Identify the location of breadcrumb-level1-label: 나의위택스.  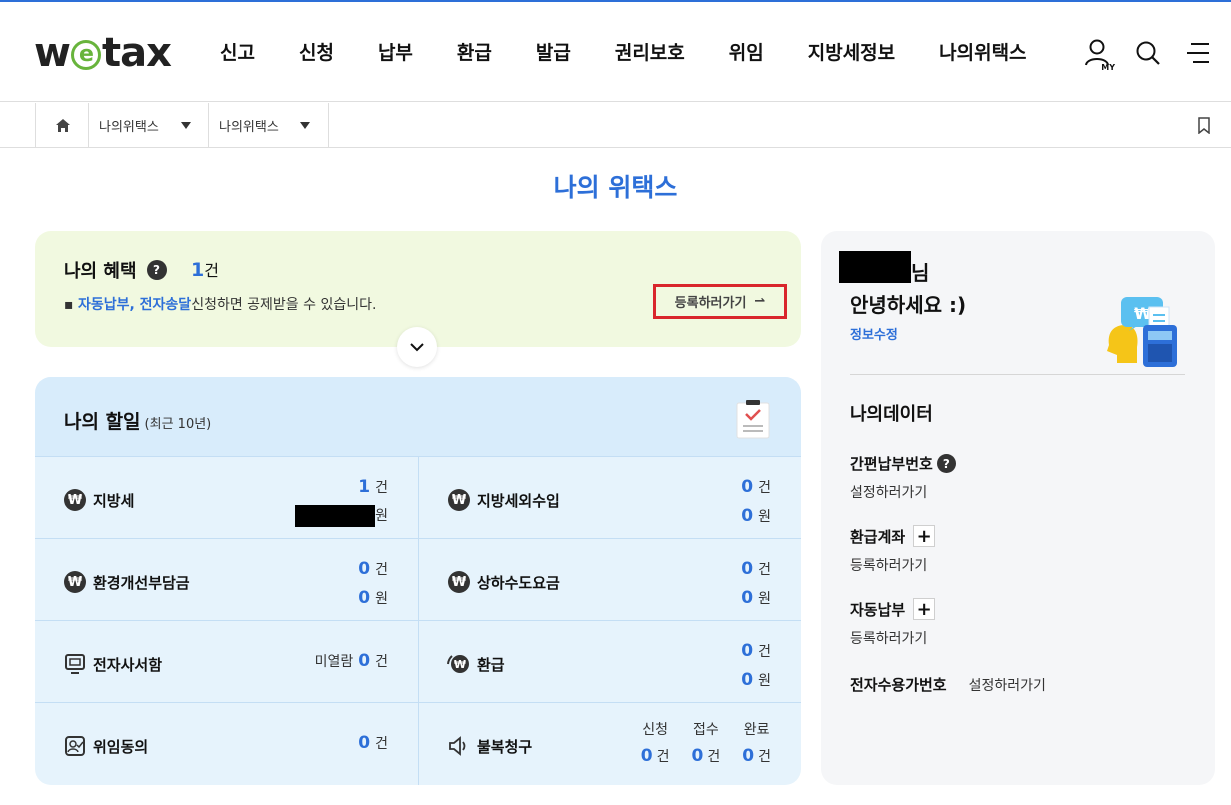
(129, 127).